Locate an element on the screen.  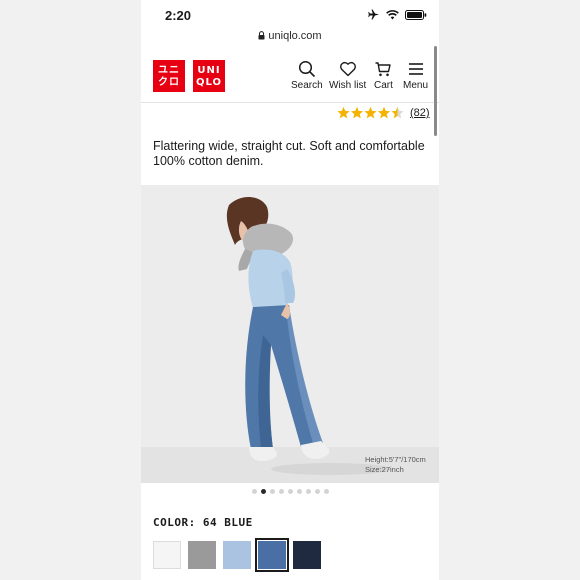
status-time: 2:20 is located at coordinates (178, 15).